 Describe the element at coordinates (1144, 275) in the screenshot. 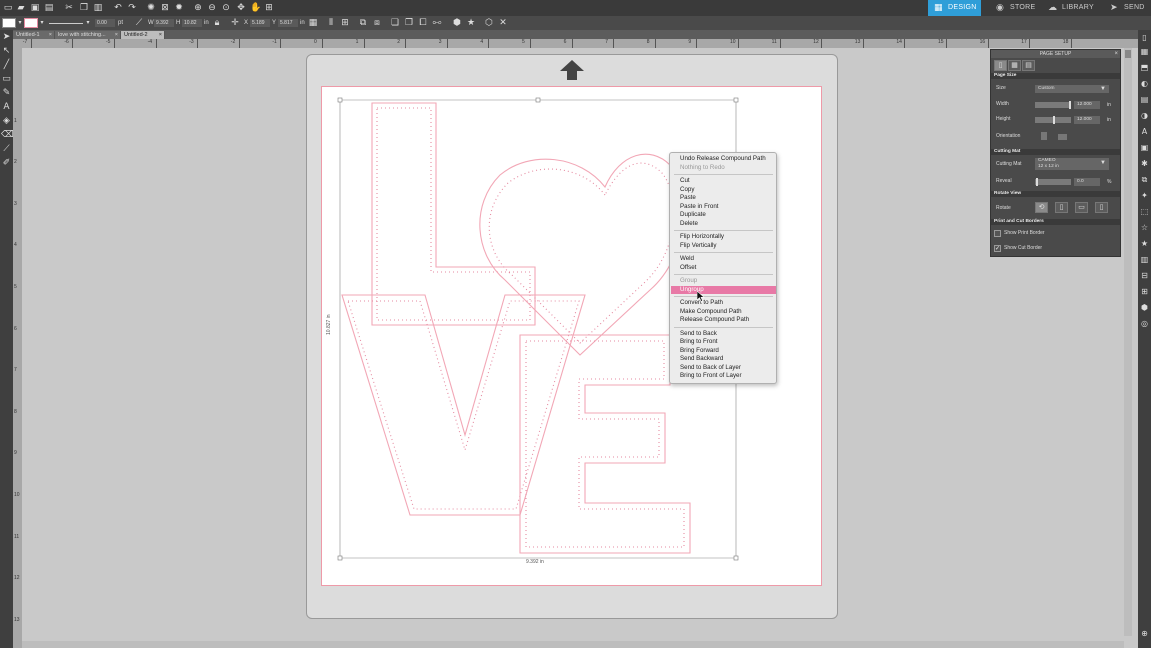

I see `align-panel-icon: ⊟` at that location.